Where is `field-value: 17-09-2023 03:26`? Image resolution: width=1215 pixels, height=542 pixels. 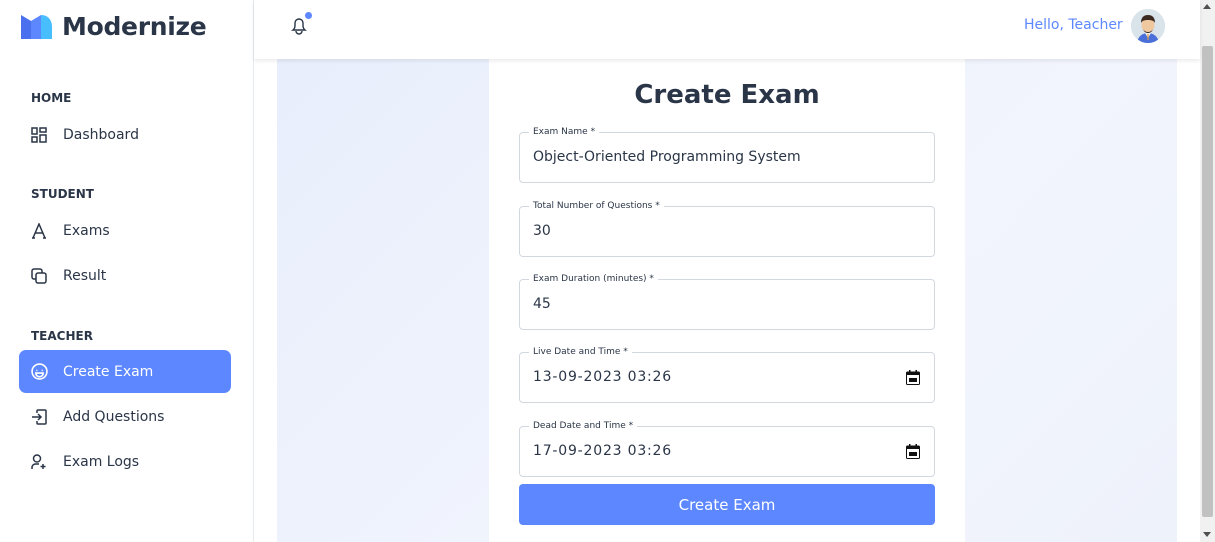
field-value: 17-09-2023 03:26 is located at coordinates (602, 451).